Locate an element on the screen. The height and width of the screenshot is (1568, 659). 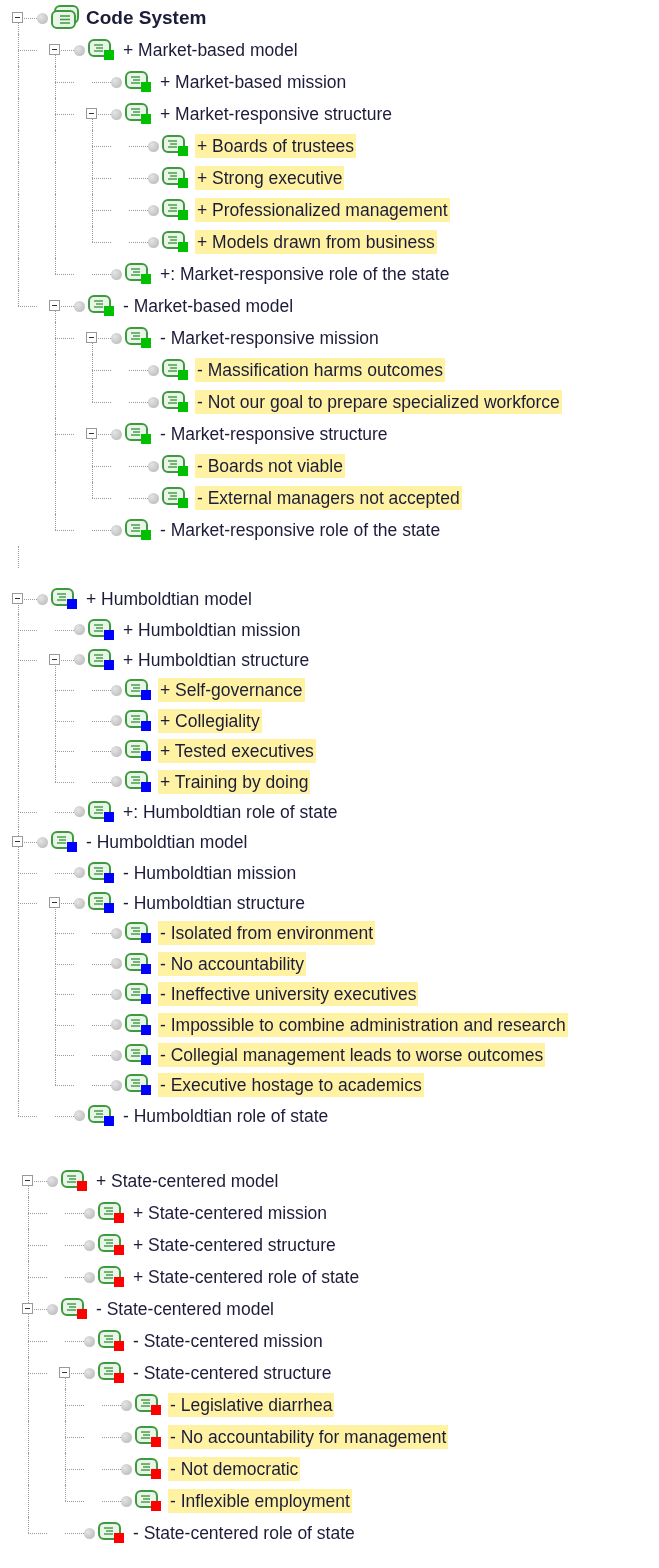
tree-item-label: + Professionalized management is located at coordinates (322, 210).